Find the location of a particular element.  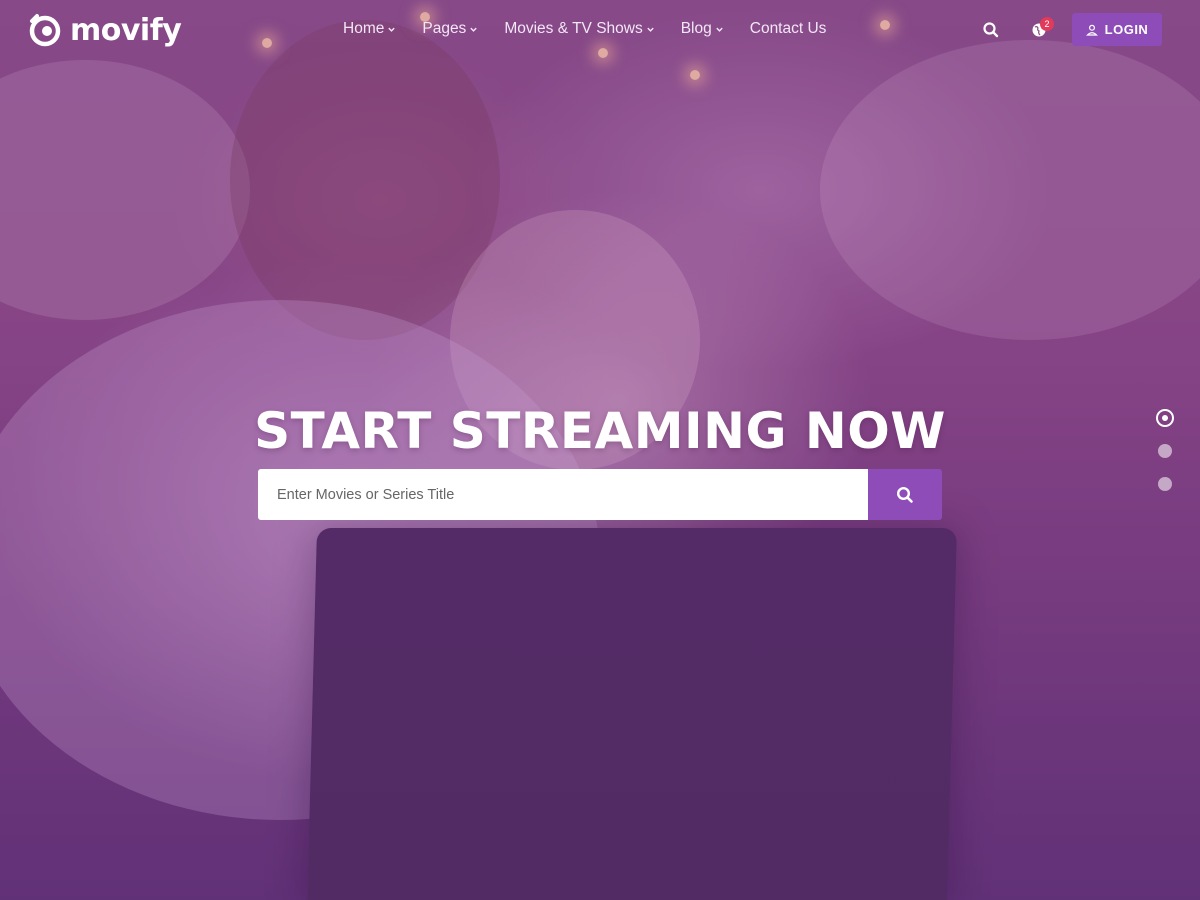

nav-item-home: Home is located at coordinates (369, 29).